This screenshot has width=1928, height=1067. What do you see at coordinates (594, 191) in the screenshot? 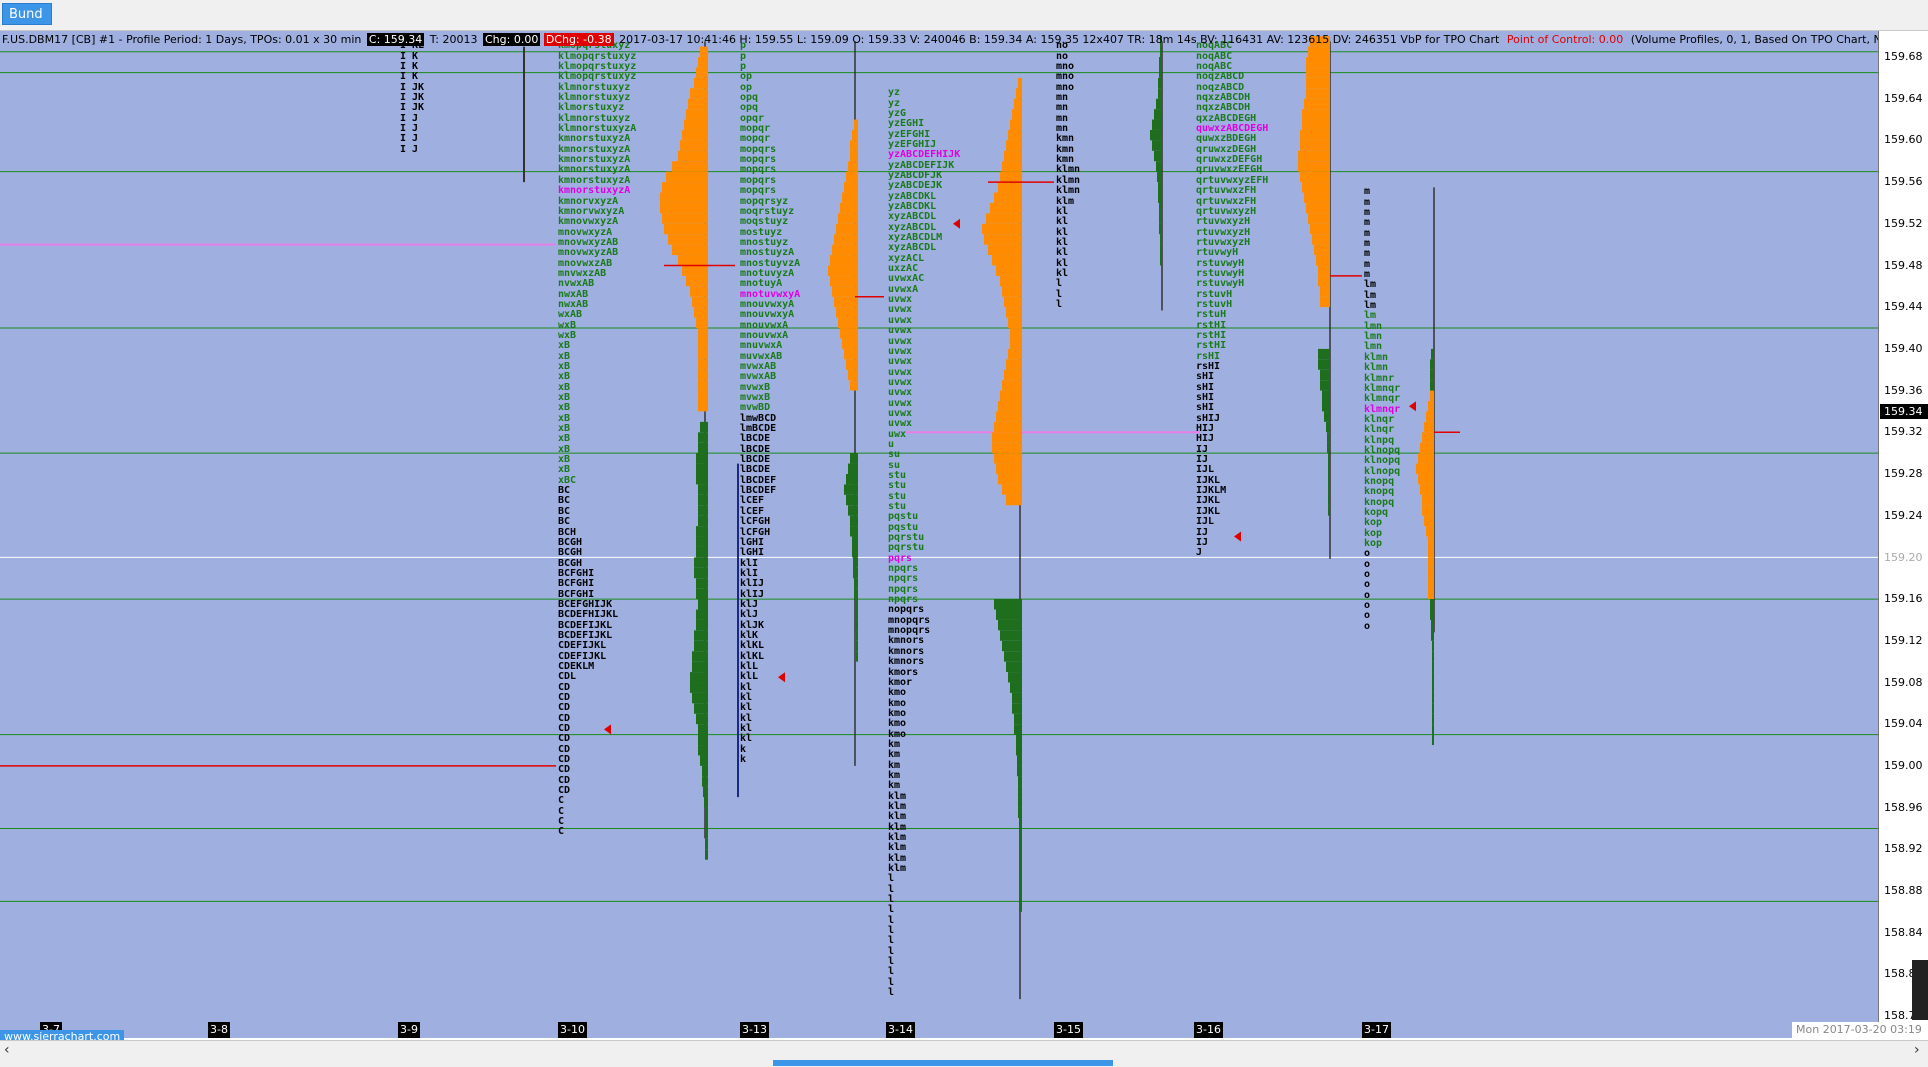
I see `tpo-row: kmnorstuxyzA` at bounding box center [594, 191].